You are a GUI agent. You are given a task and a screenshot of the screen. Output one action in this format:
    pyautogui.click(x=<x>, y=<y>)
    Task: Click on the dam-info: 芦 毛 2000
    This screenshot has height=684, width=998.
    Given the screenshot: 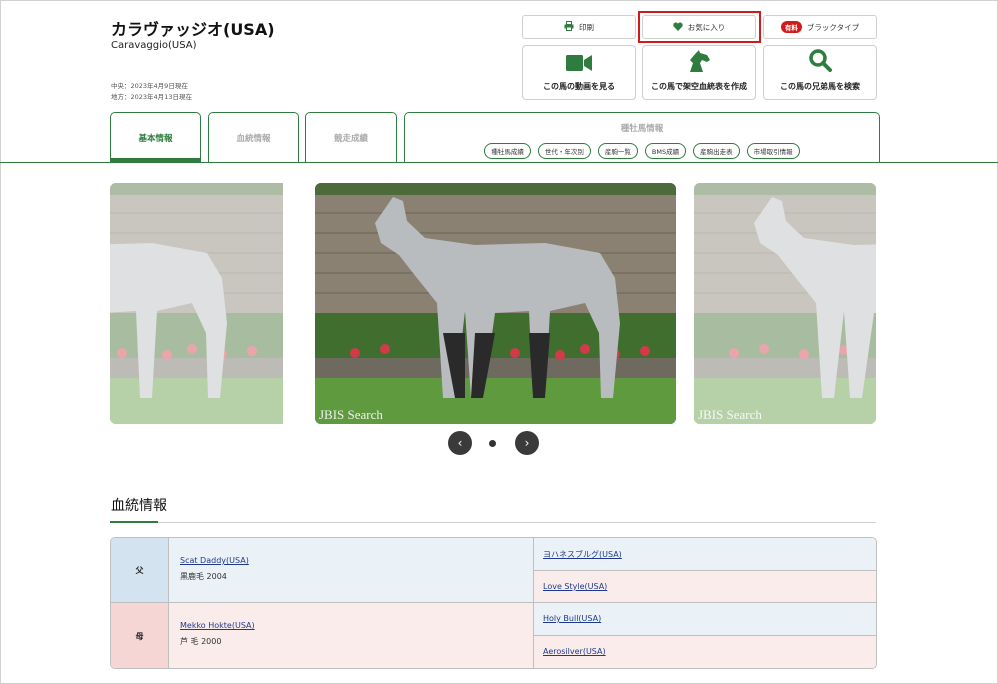 What is the action you would take?
    pyautogui.click(x=201, y=641)
    